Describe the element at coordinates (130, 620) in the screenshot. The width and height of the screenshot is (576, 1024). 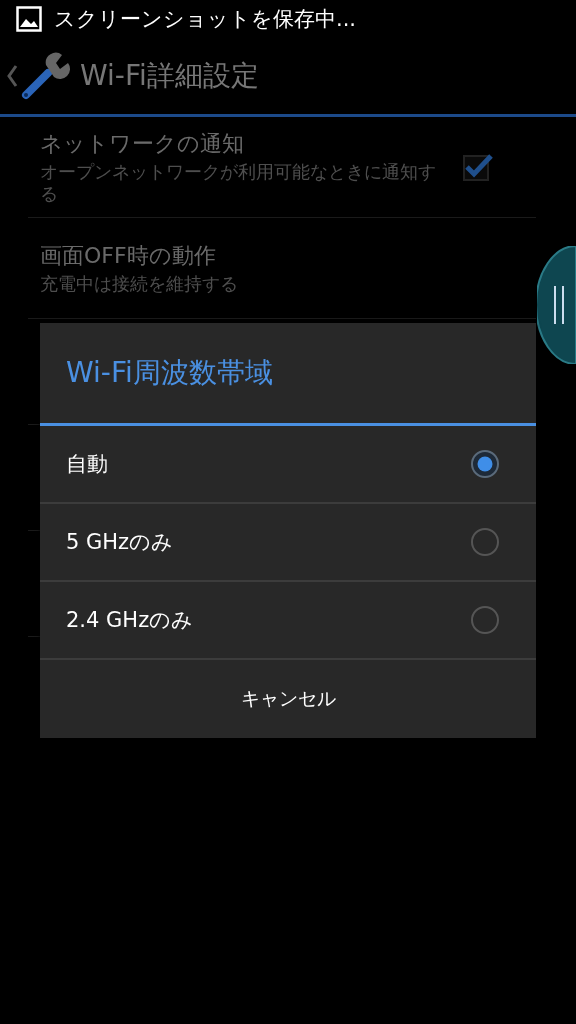
I see `option-label: 2.4 GHzのみ` at that location.